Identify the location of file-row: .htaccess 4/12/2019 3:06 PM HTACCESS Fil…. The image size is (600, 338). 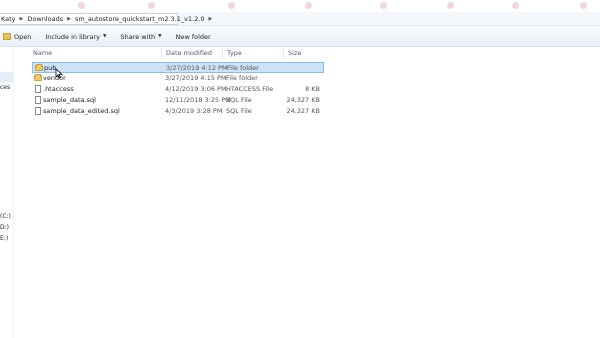
(178, 89).